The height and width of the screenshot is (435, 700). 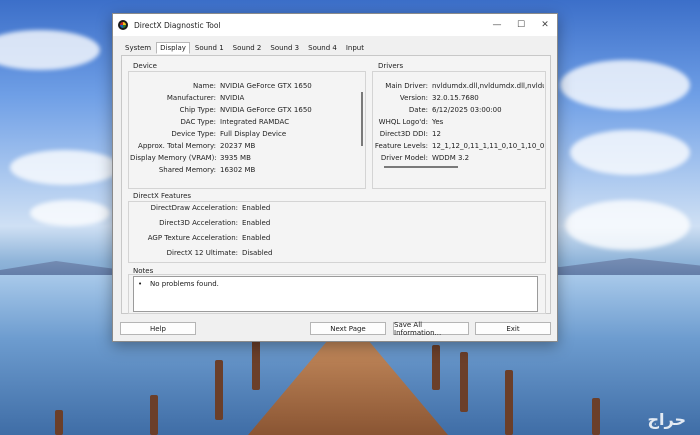 What do you see at coordinates (348, 328) in the screenshot?
I see `next-page-button: Next Page` at bounding box center [348, 328].